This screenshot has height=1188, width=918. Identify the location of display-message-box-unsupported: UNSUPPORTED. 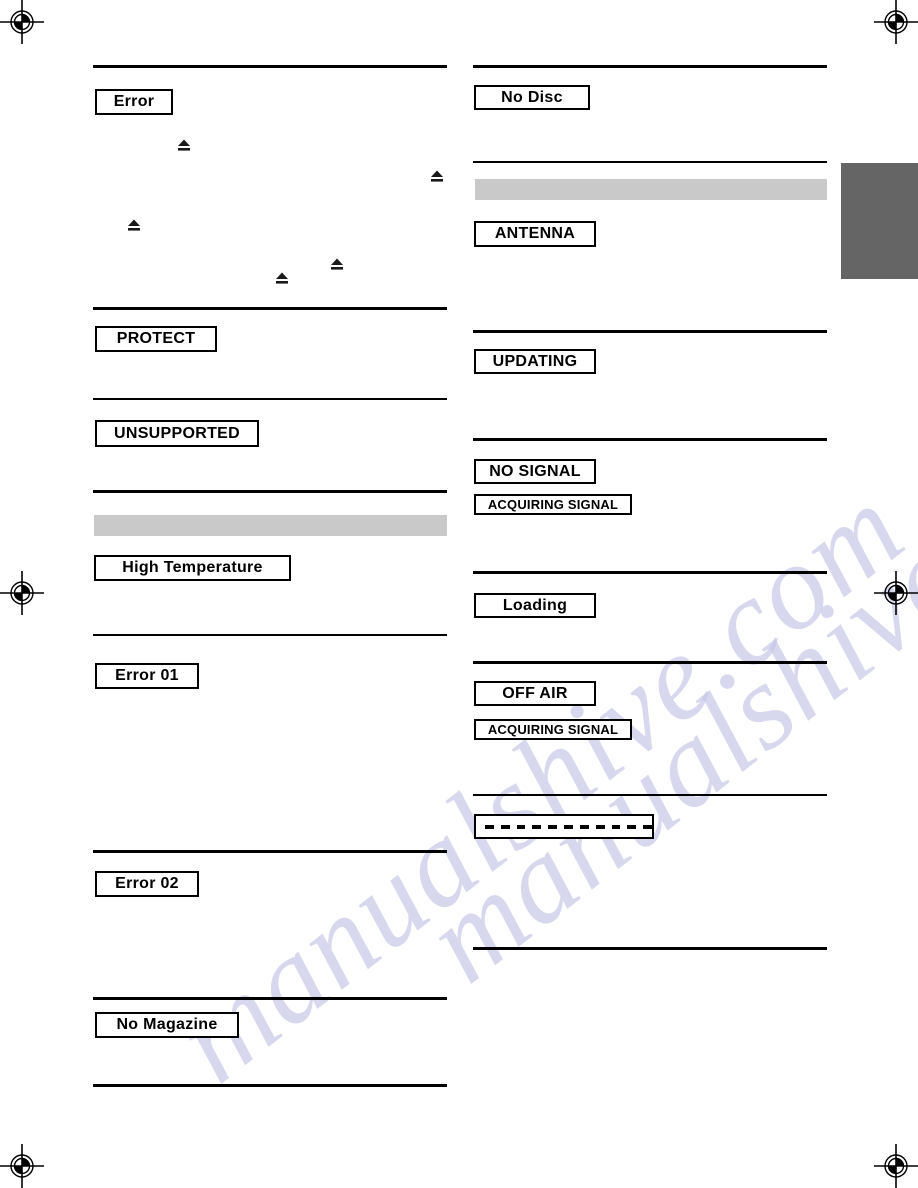
(177, 433).